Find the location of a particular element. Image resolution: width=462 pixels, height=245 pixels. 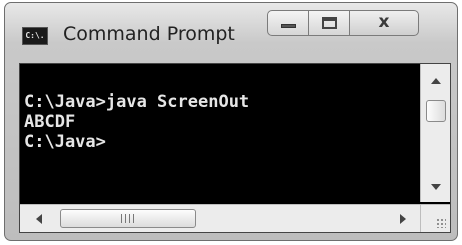

close-icon: x is located at coordinates (384, 22).